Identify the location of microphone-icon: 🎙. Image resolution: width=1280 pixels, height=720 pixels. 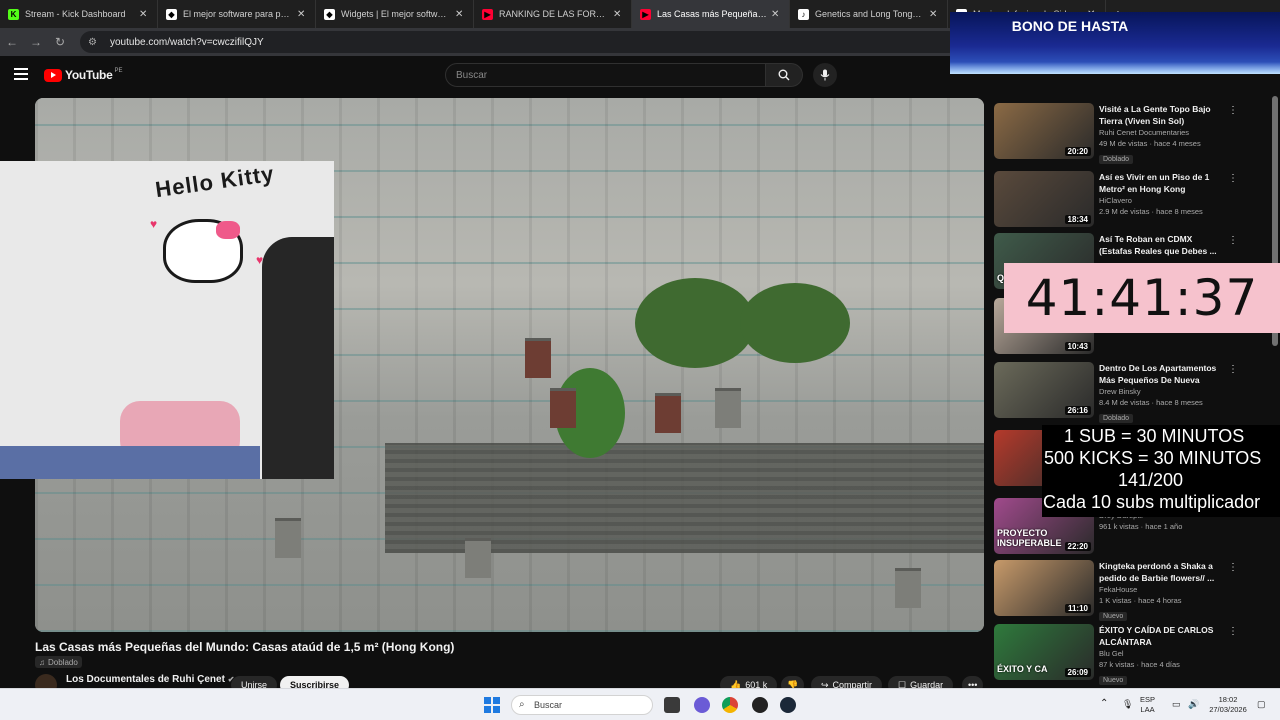
(1127, 704).